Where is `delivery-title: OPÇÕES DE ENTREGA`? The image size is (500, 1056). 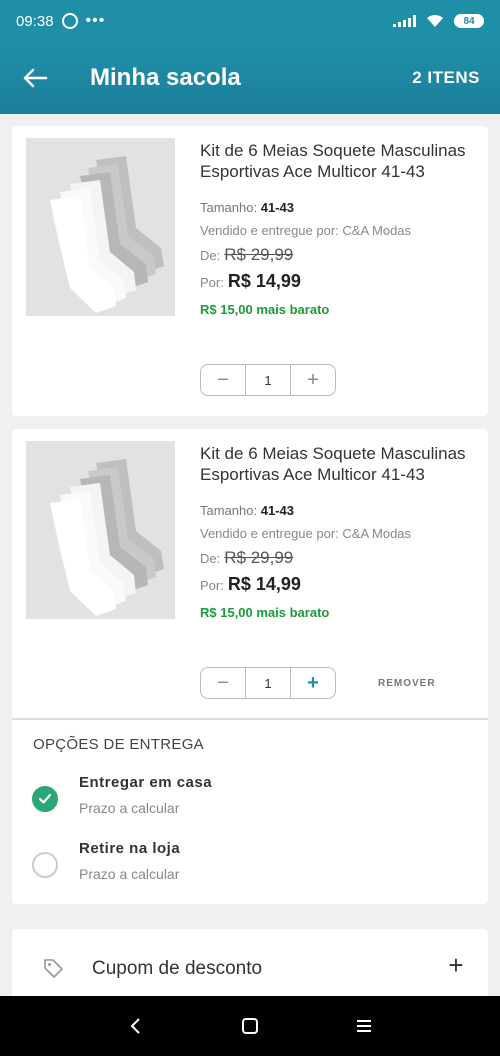
delivery-title: OPÇÕES DE ENTREGA is located at coordinates (118, 744).